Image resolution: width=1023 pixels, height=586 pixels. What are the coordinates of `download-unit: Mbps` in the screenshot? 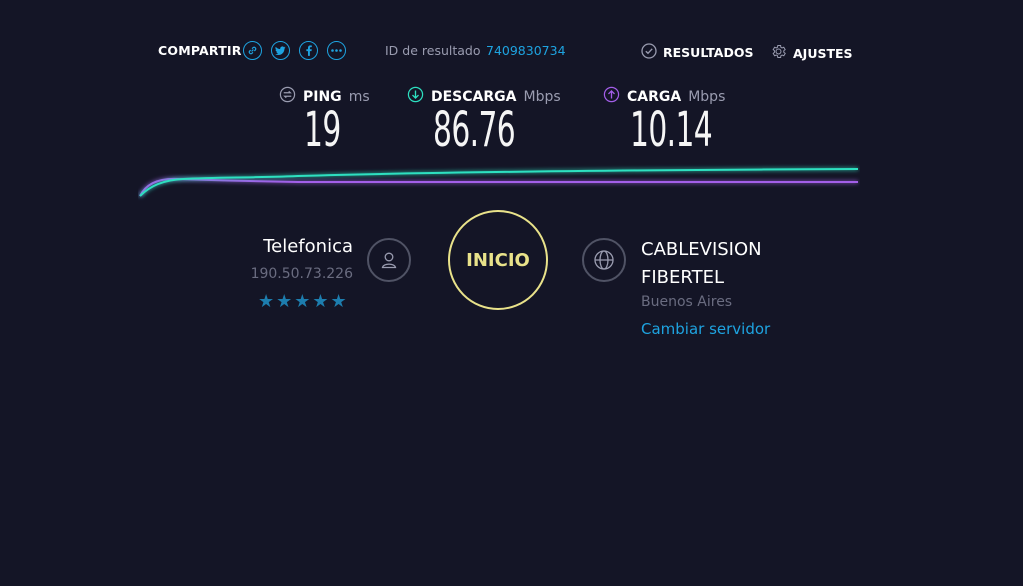 It's located at (542, 96).